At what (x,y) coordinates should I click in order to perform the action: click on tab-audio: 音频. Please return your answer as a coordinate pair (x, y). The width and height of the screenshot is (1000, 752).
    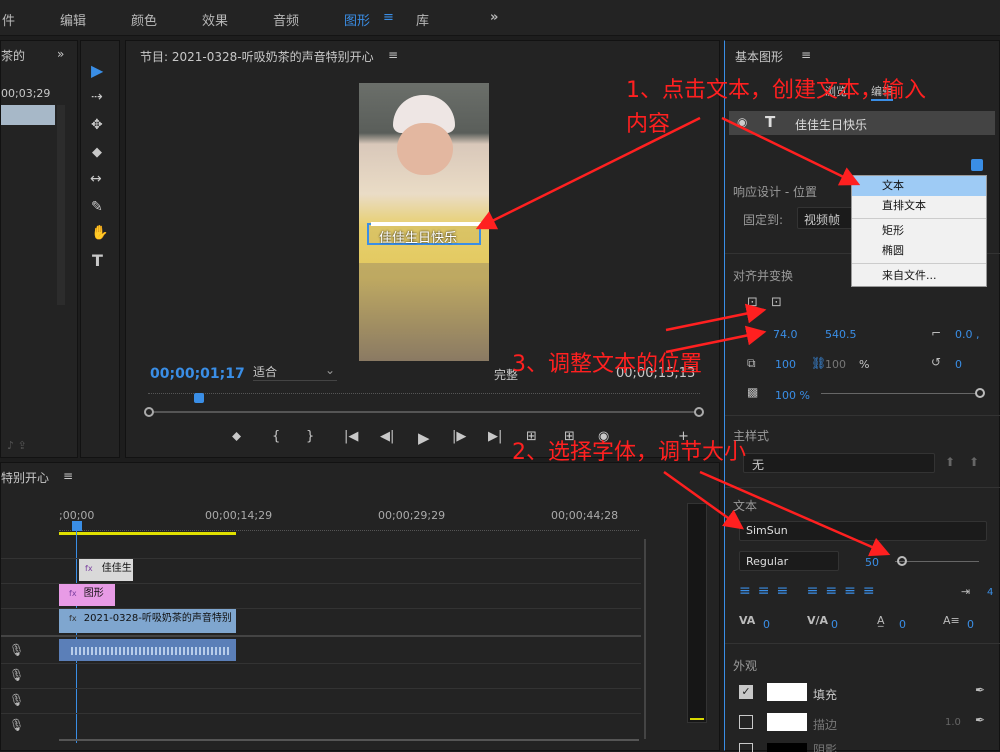
    Looking at the image, I should click on (286, 19).